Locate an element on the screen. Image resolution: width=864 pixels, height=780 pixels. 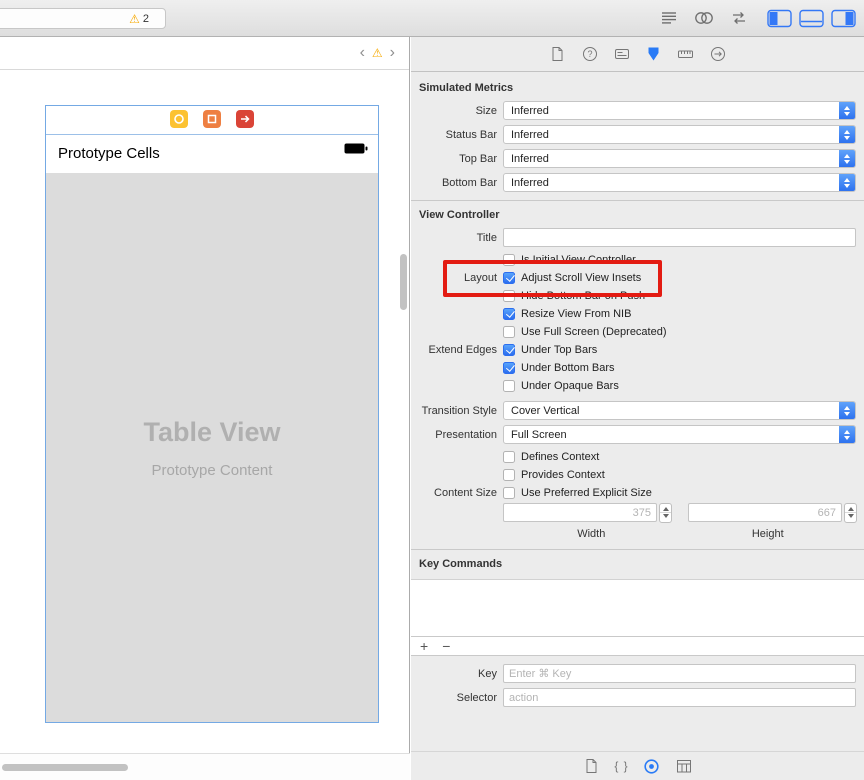
toolbar: ⚠ 2 is located at coordinates (432, 18).